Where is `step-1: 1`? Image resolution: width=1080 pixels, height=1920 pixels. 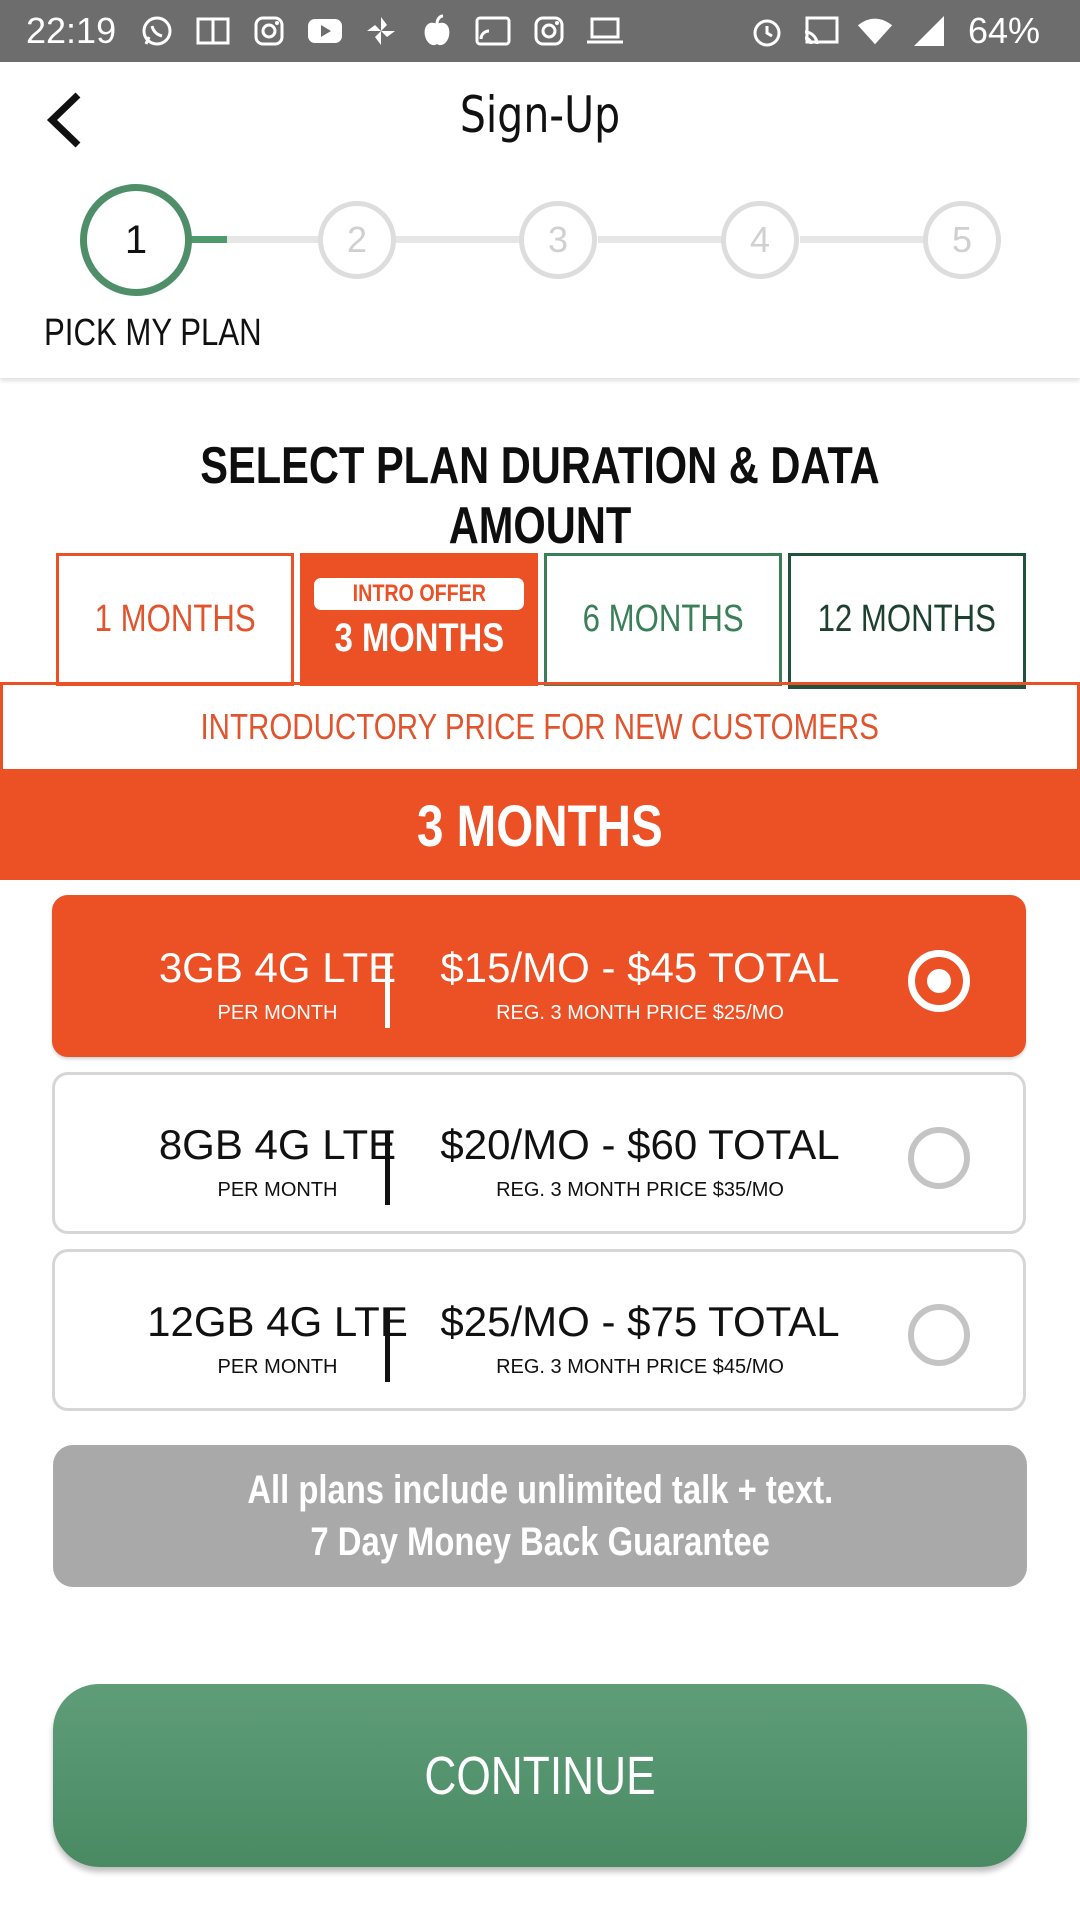 step-1: 1 is located at coordinates (136, 240).